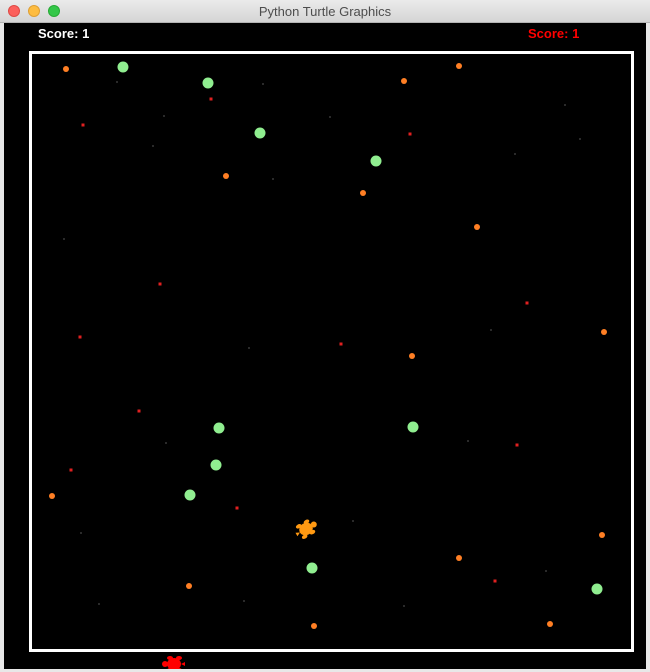  I want to click on title-bar: Python Turtle Graphics, so click(325, 11).